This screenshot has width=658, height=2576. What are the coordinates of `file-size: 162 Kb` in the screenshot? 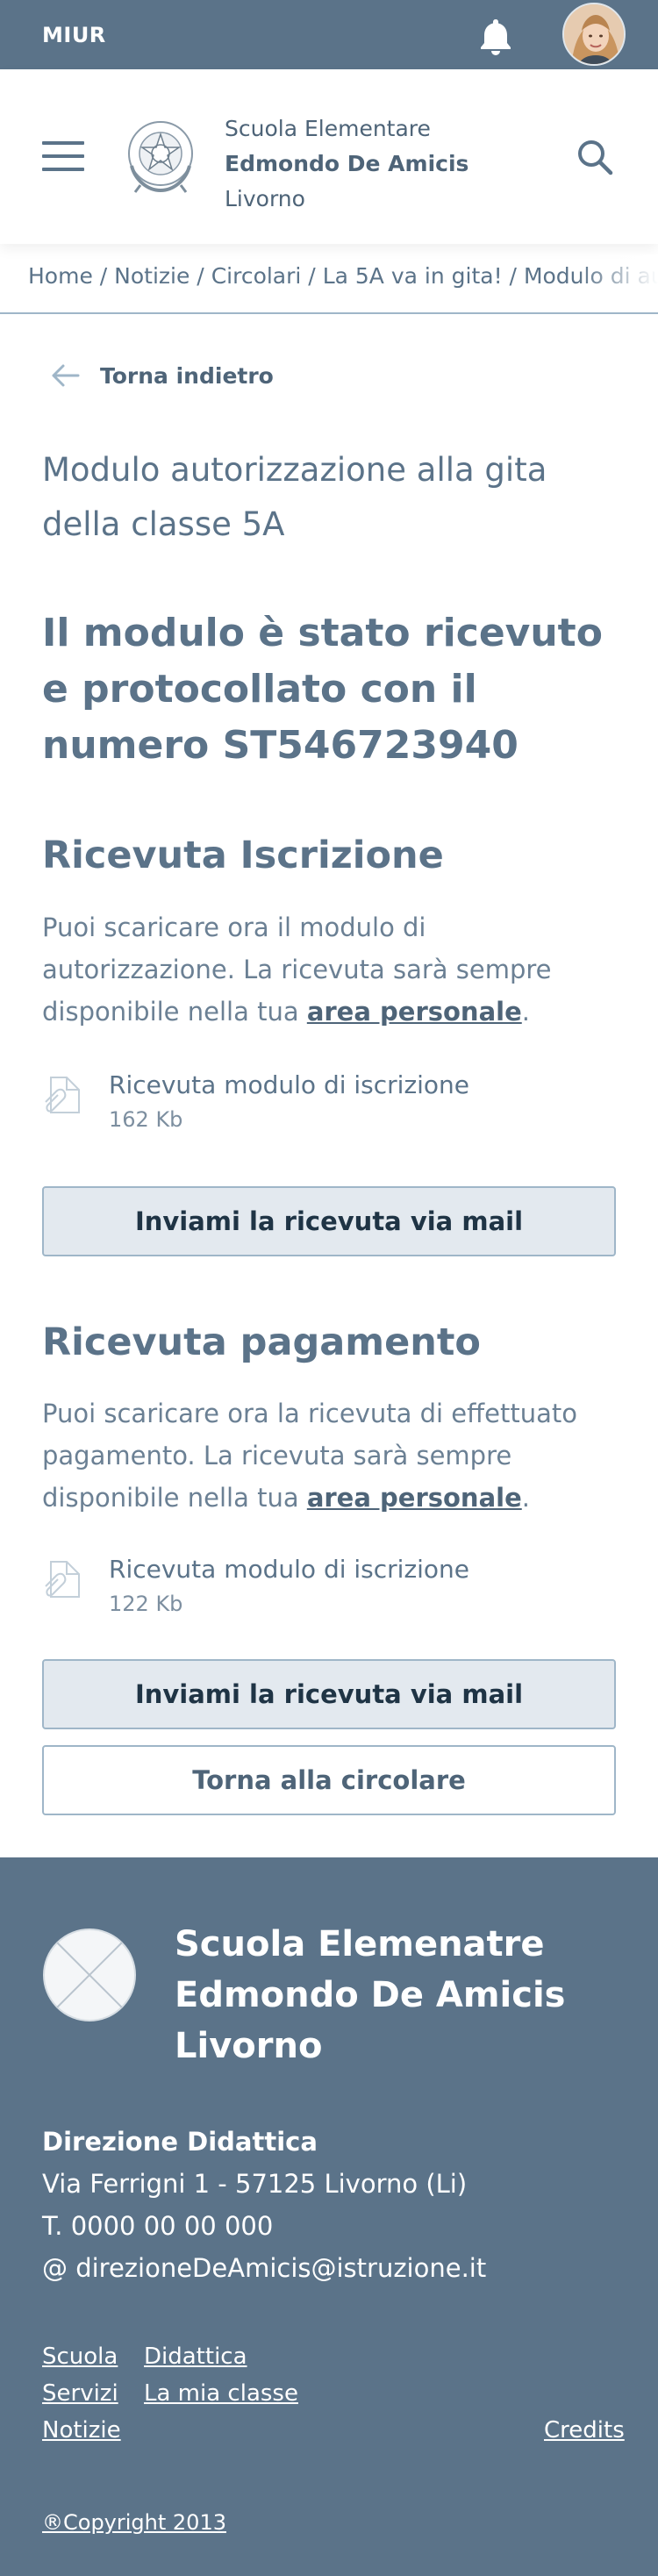 It's located at (146, 1119).